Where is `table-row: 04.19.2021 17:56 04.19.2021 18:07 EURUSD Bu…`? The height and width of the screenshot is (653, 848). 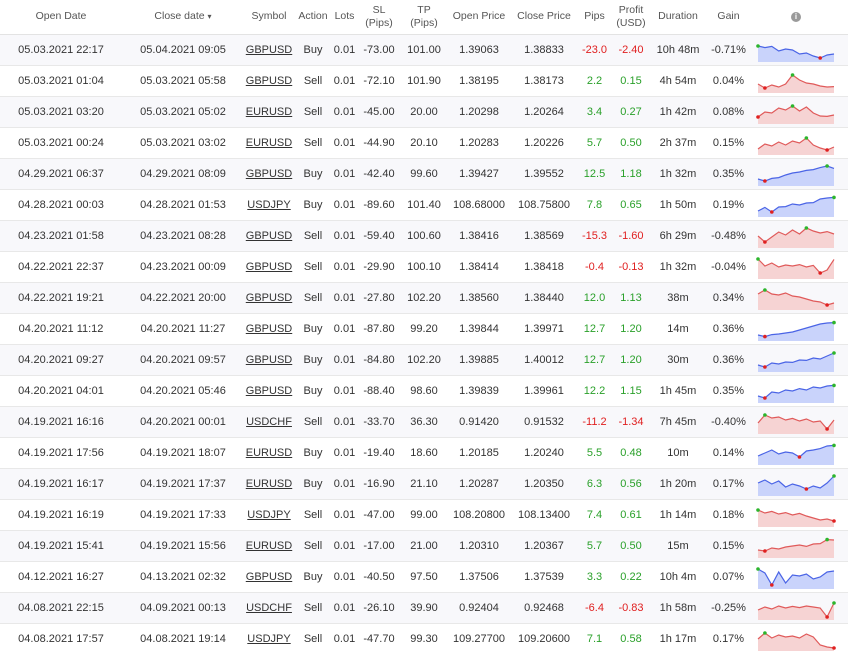 table-row: 04.19.2021 17:56 04.19.2021 18:07 EURUSD Bu… is located at coordinates (424, 452).